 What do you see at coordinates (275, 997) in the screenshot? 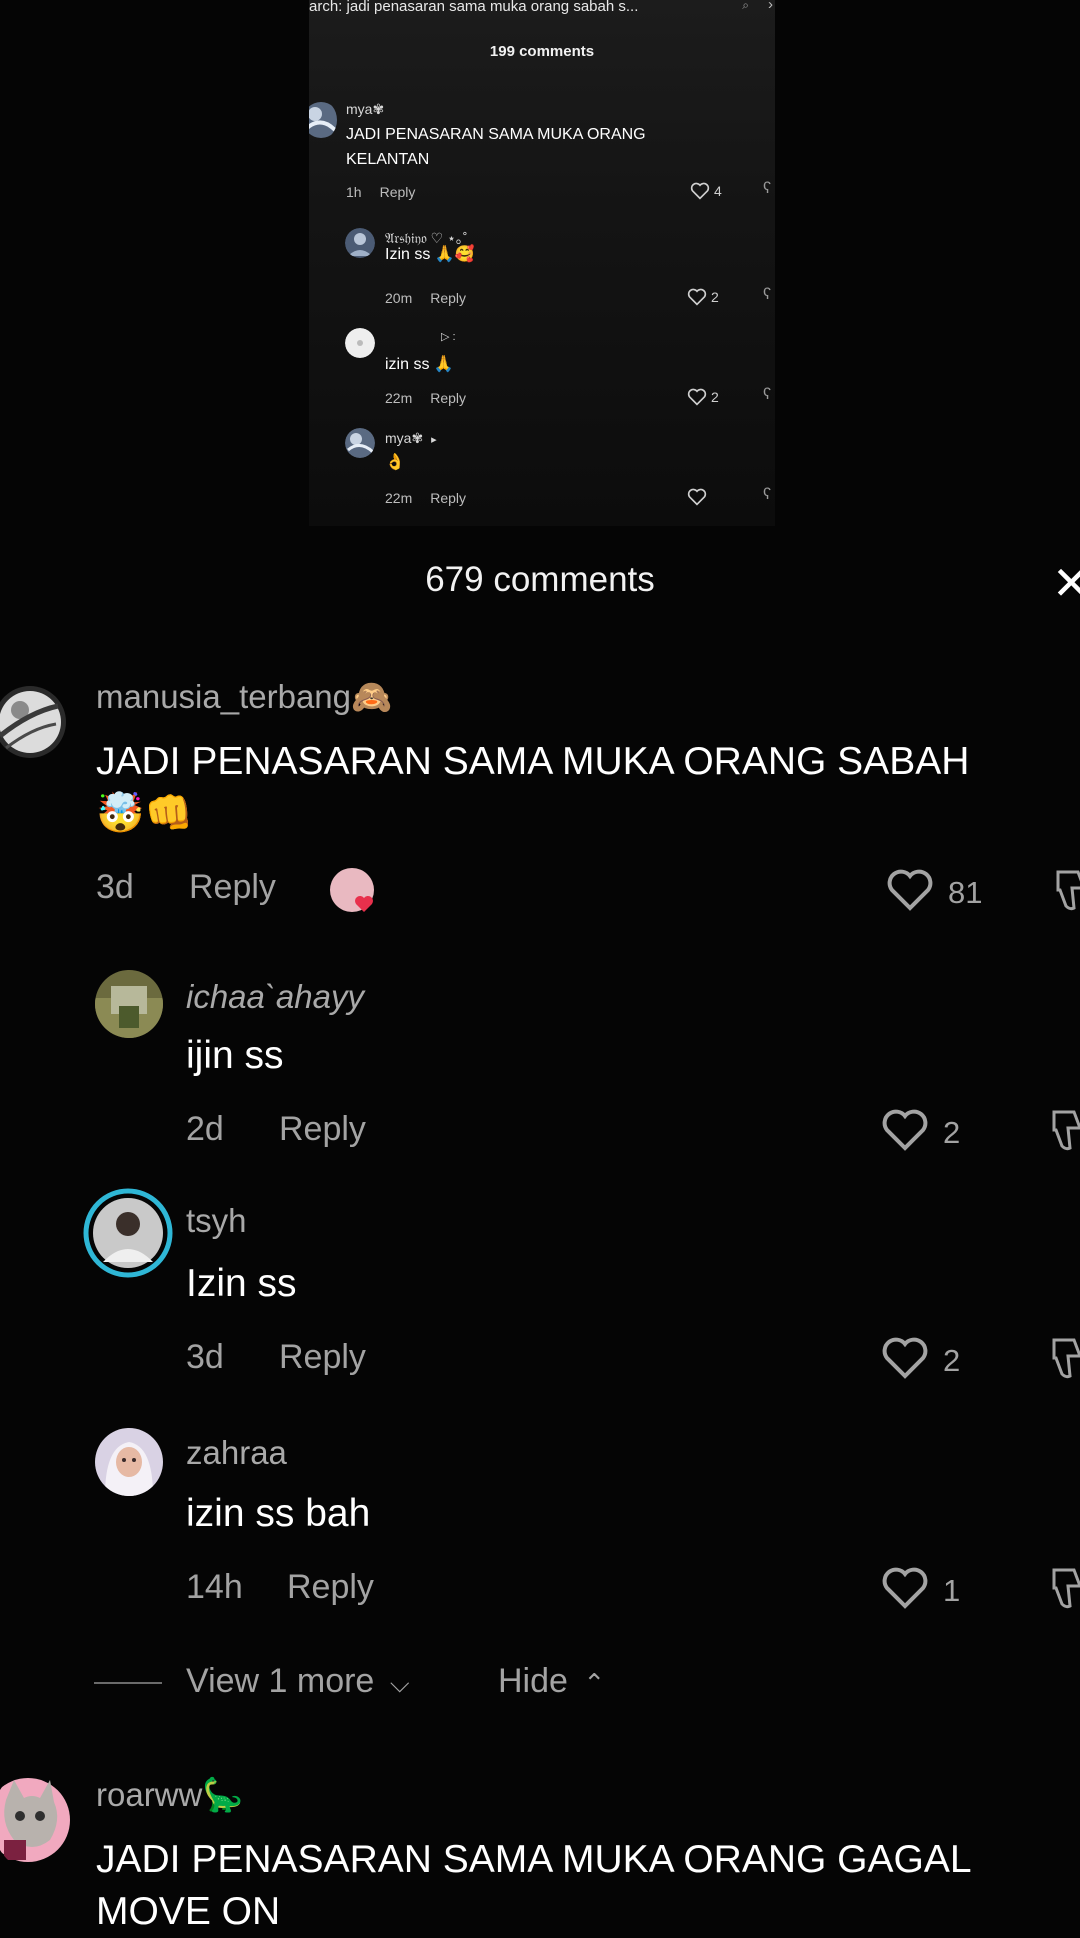
I see `username: ichaa`ahayy` at bounding box center [275, 997].